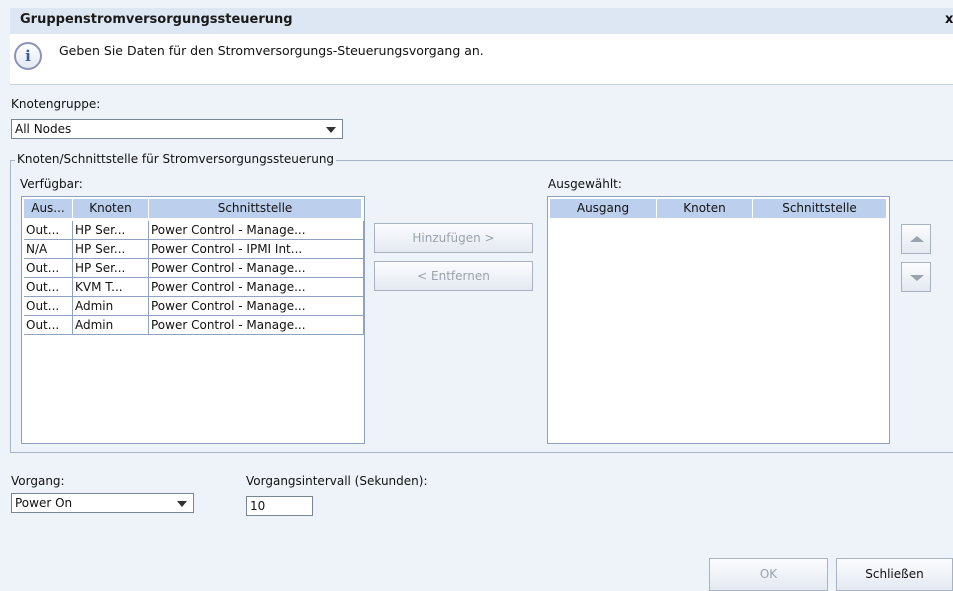 This screenshot has width=953, height=591. I want to click on column-header-outlet: Ausgang, so click(603, 208).